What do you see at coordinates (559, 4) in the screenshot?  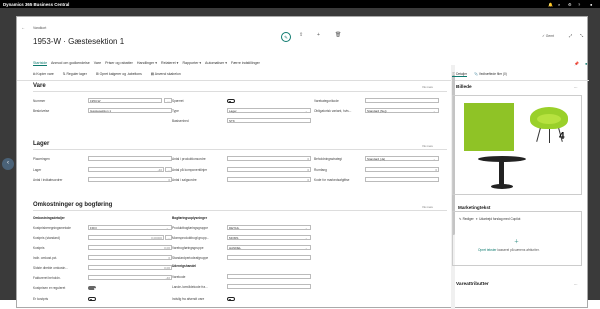 I see `search-icon: ⌕` at bounding box center [559, 4].